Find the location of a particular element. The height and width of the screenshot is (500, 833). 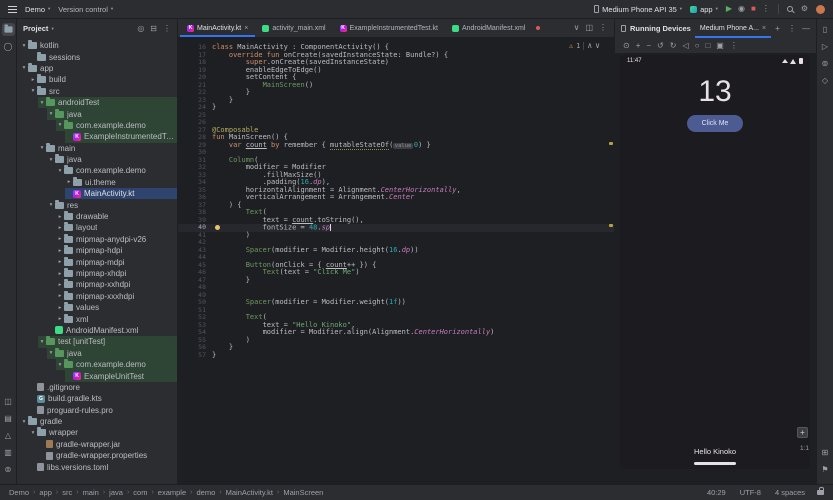

breadcrumb-com: com is located at coordinates (140, 492).